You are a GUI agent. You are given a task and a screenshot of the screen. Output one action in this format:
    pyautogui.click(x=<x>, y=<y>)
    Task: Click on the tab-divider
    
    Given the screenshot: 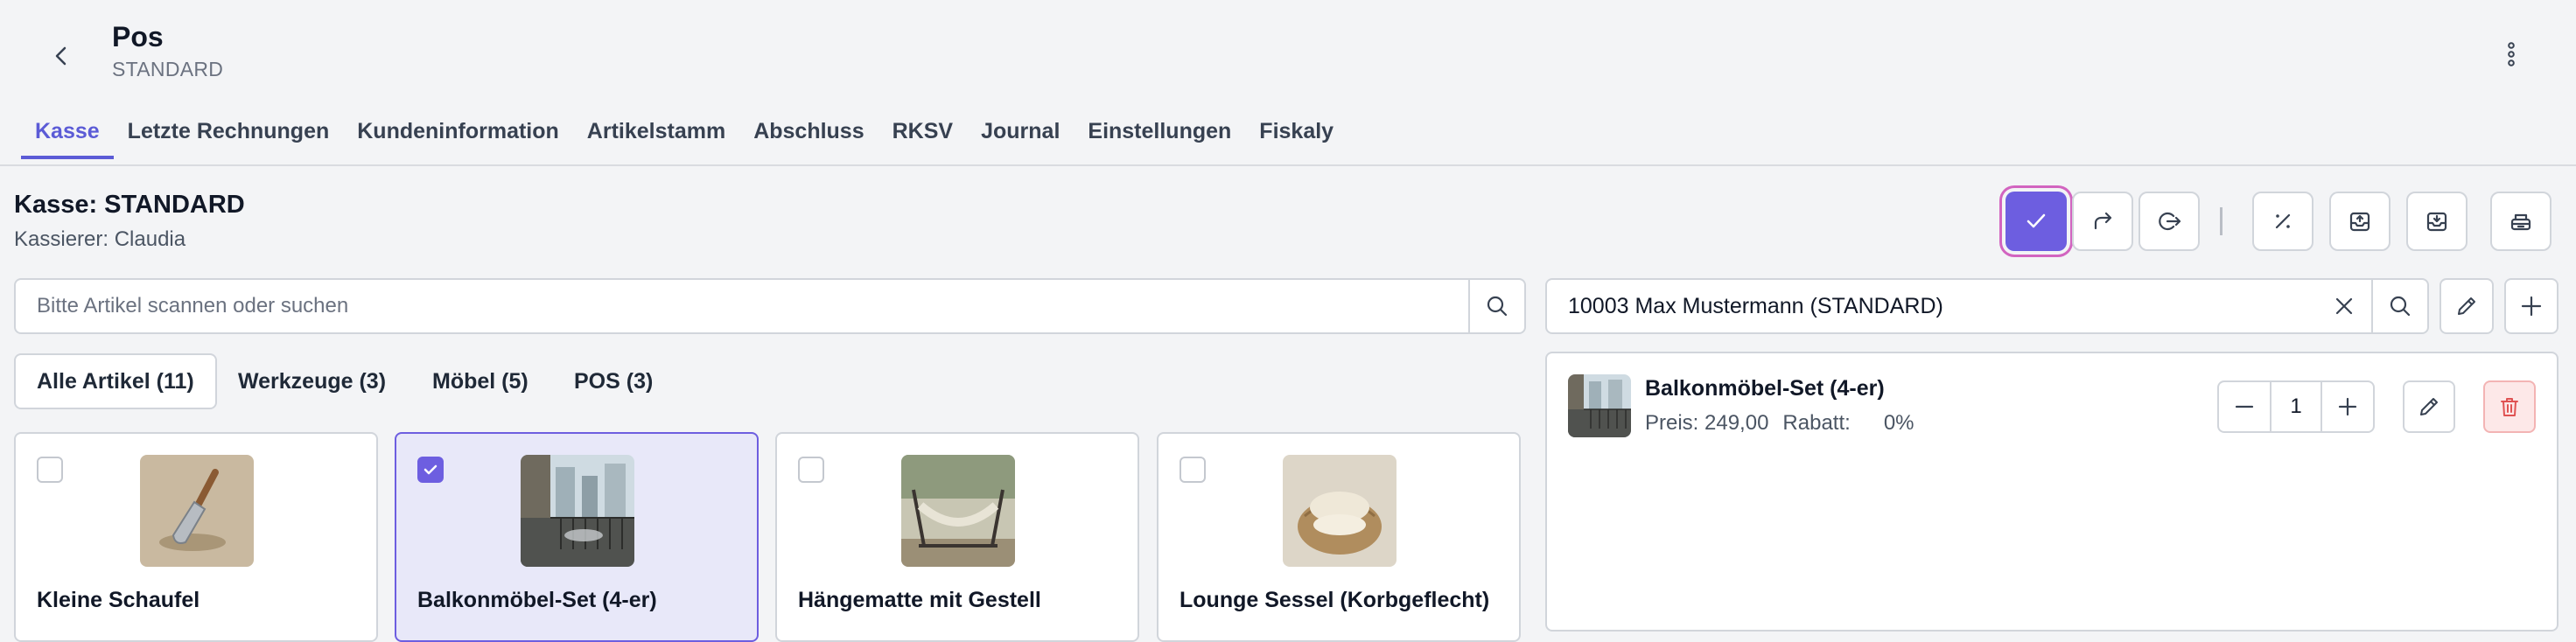 What is the action you would take?
    pyautogui.click(x=1288, y=165)
    